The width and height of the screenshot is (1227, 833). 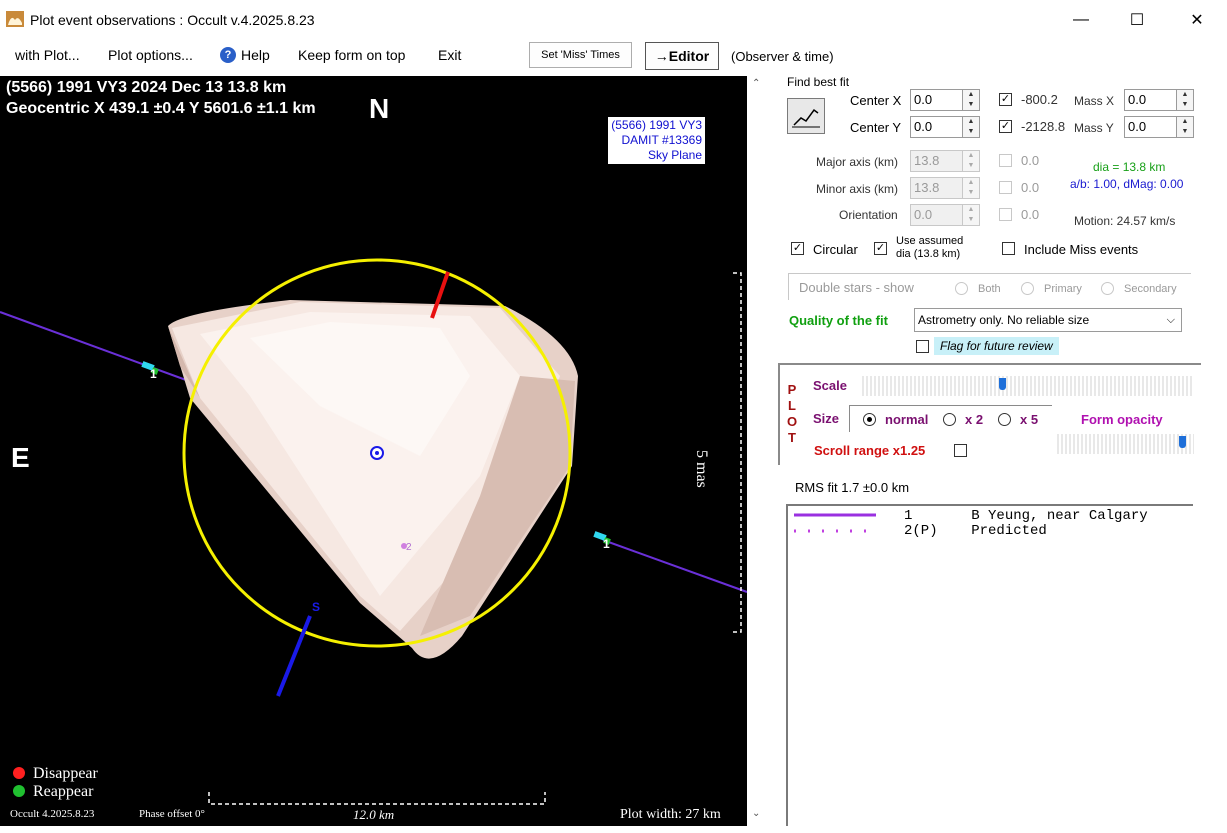 I want to click on major-axis-label: Major axis (km), so click(x=857, y=162).